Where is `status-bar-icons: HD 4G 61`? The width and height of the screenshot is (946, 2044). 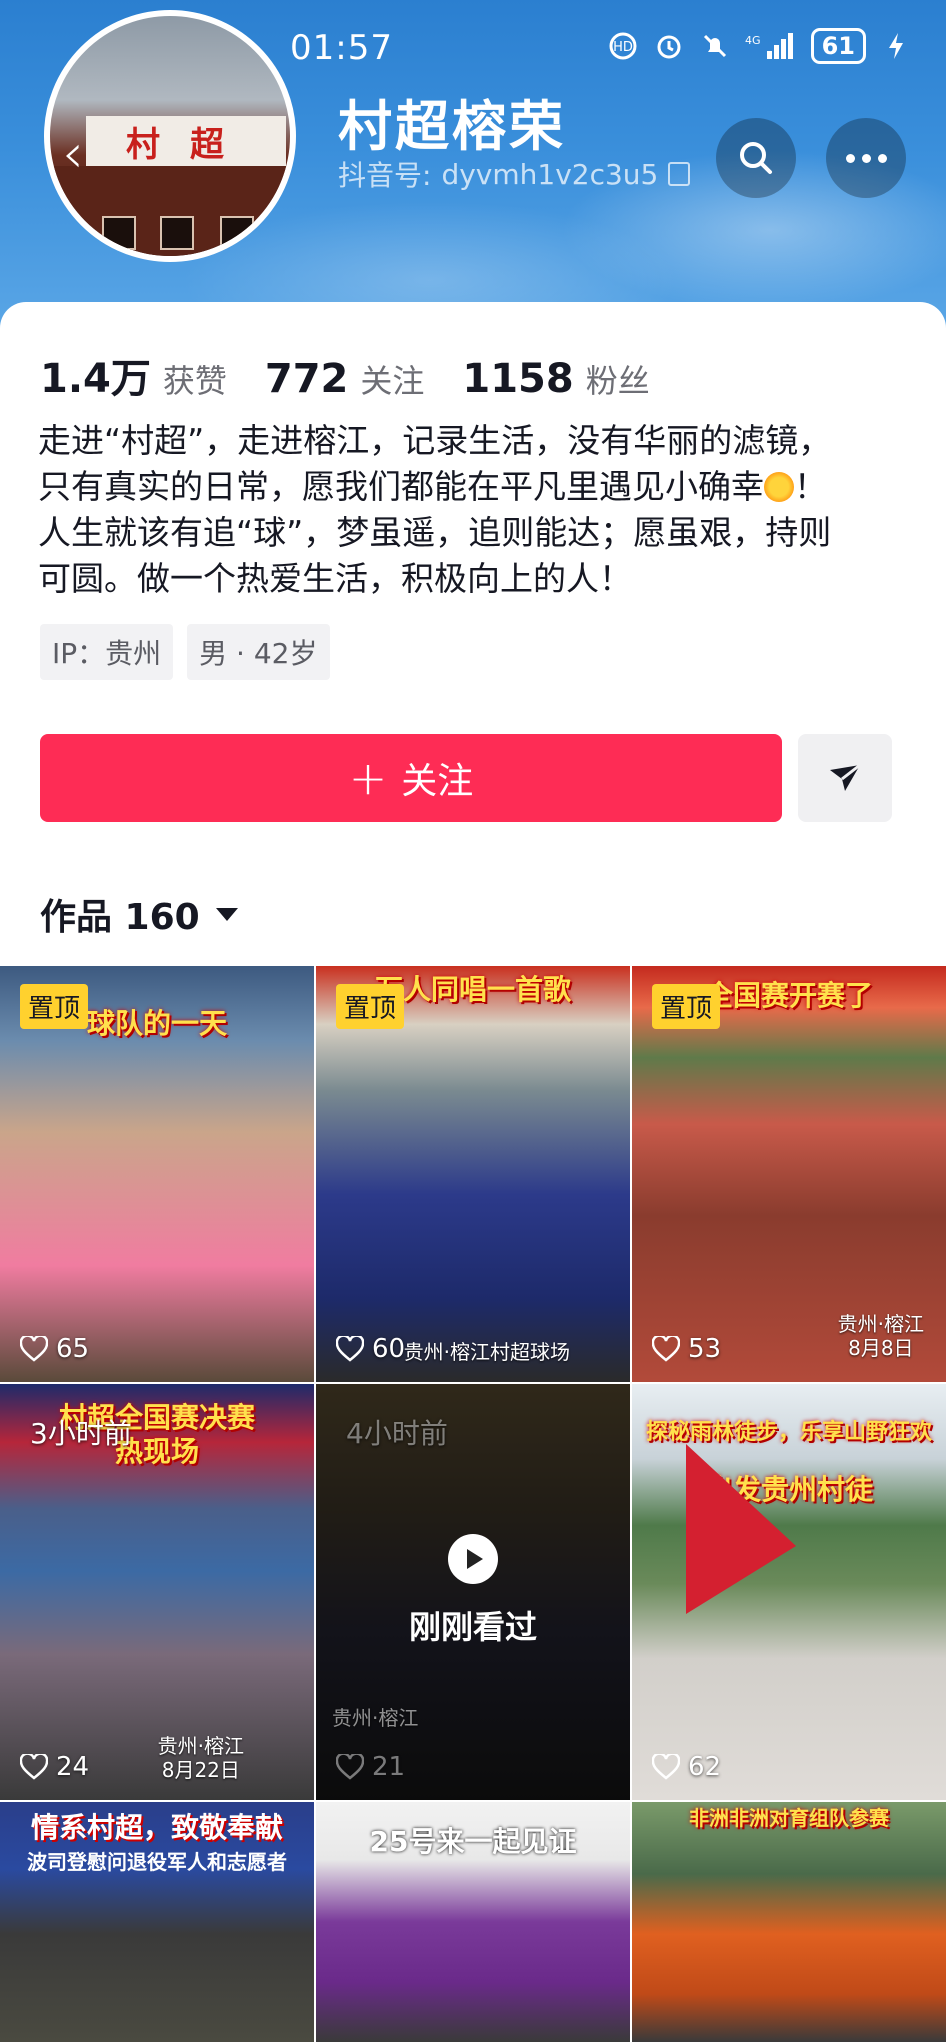
status-bar-icons: HD 4G 61 is located at coordinates (759, 46).